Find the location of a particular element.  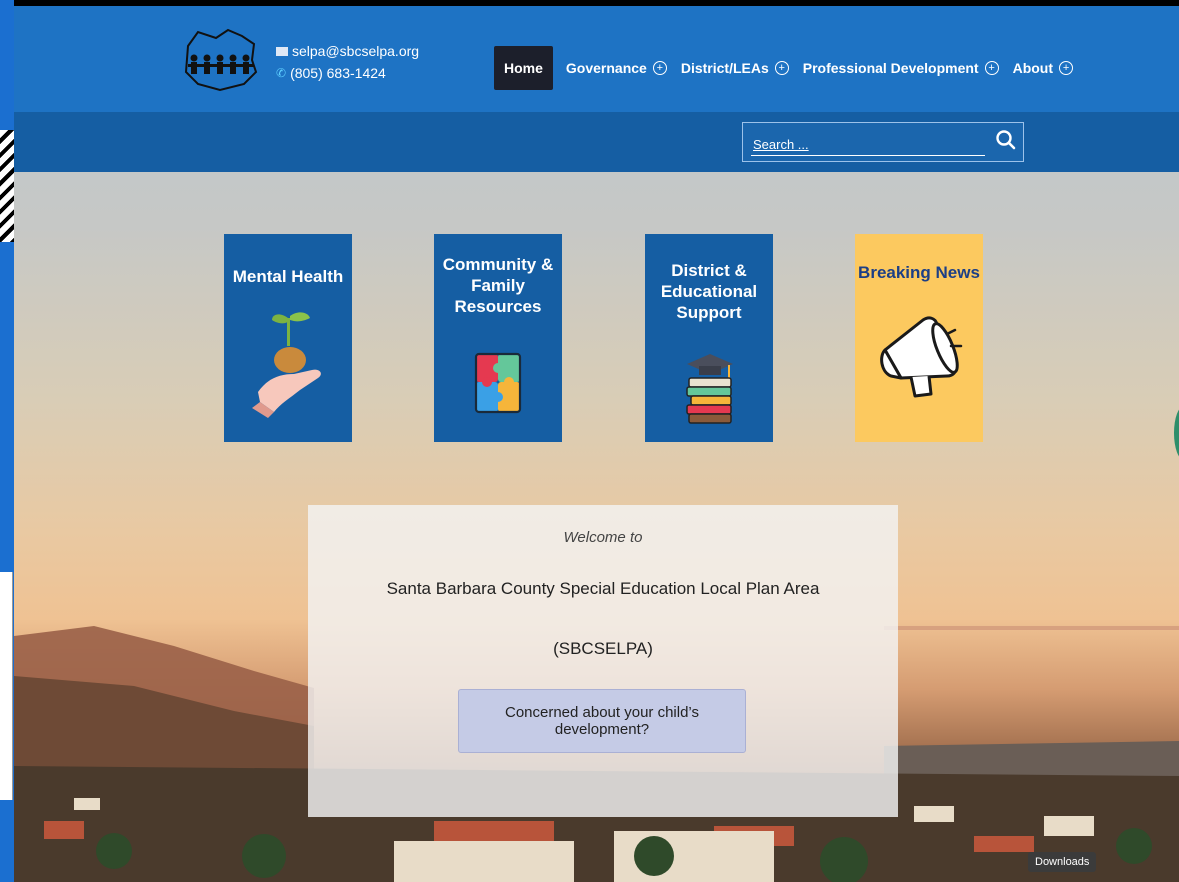

side-panel-edge is located at coordinates (6, 686).